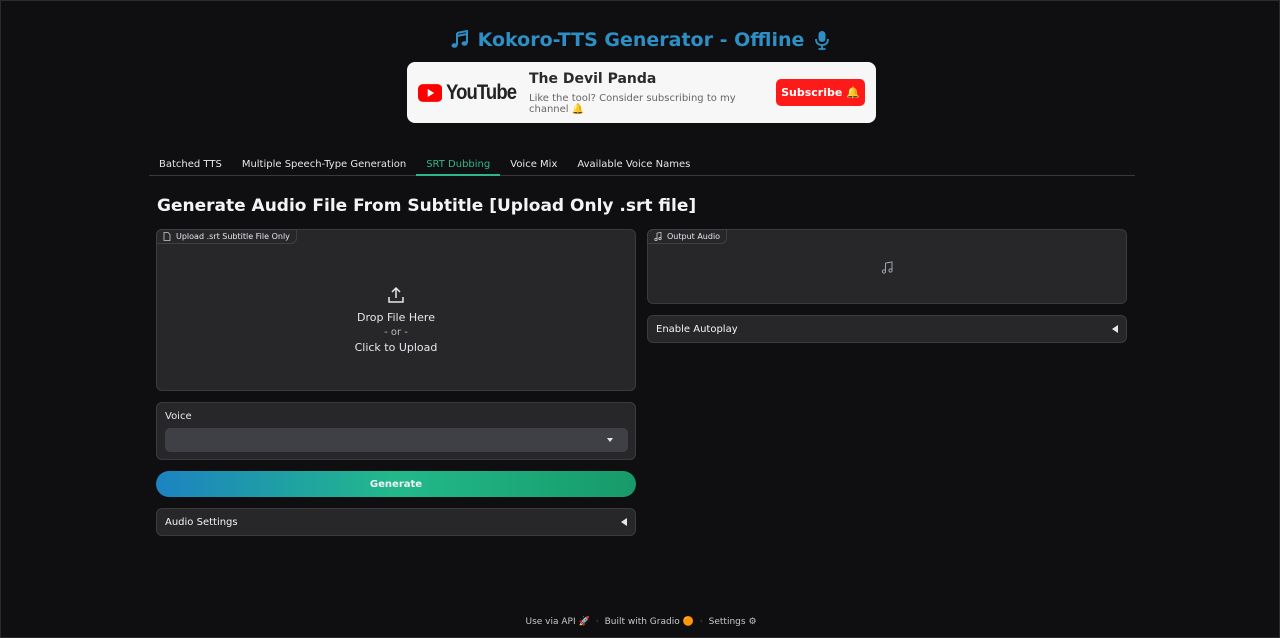  I want to click on app-title-text: Kokoro-TTS Generator - Offline, so click(641, 40).